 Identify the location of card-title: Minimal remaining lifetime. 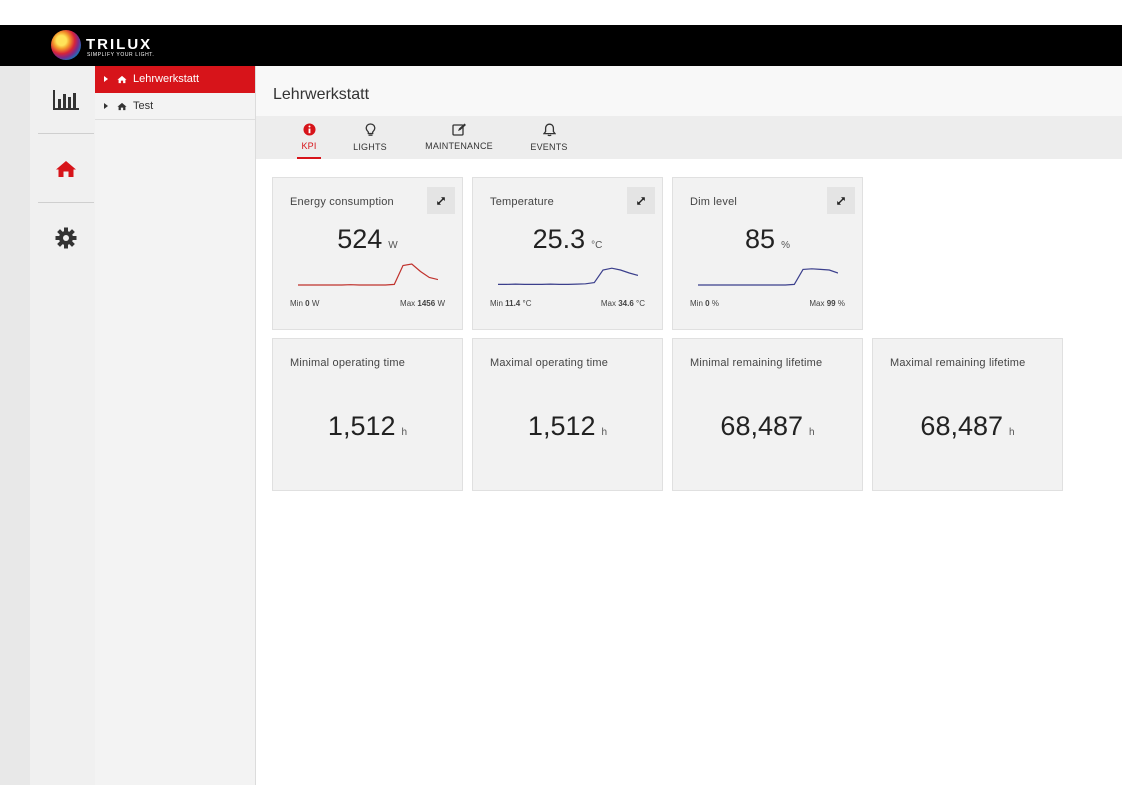
(756, 363).